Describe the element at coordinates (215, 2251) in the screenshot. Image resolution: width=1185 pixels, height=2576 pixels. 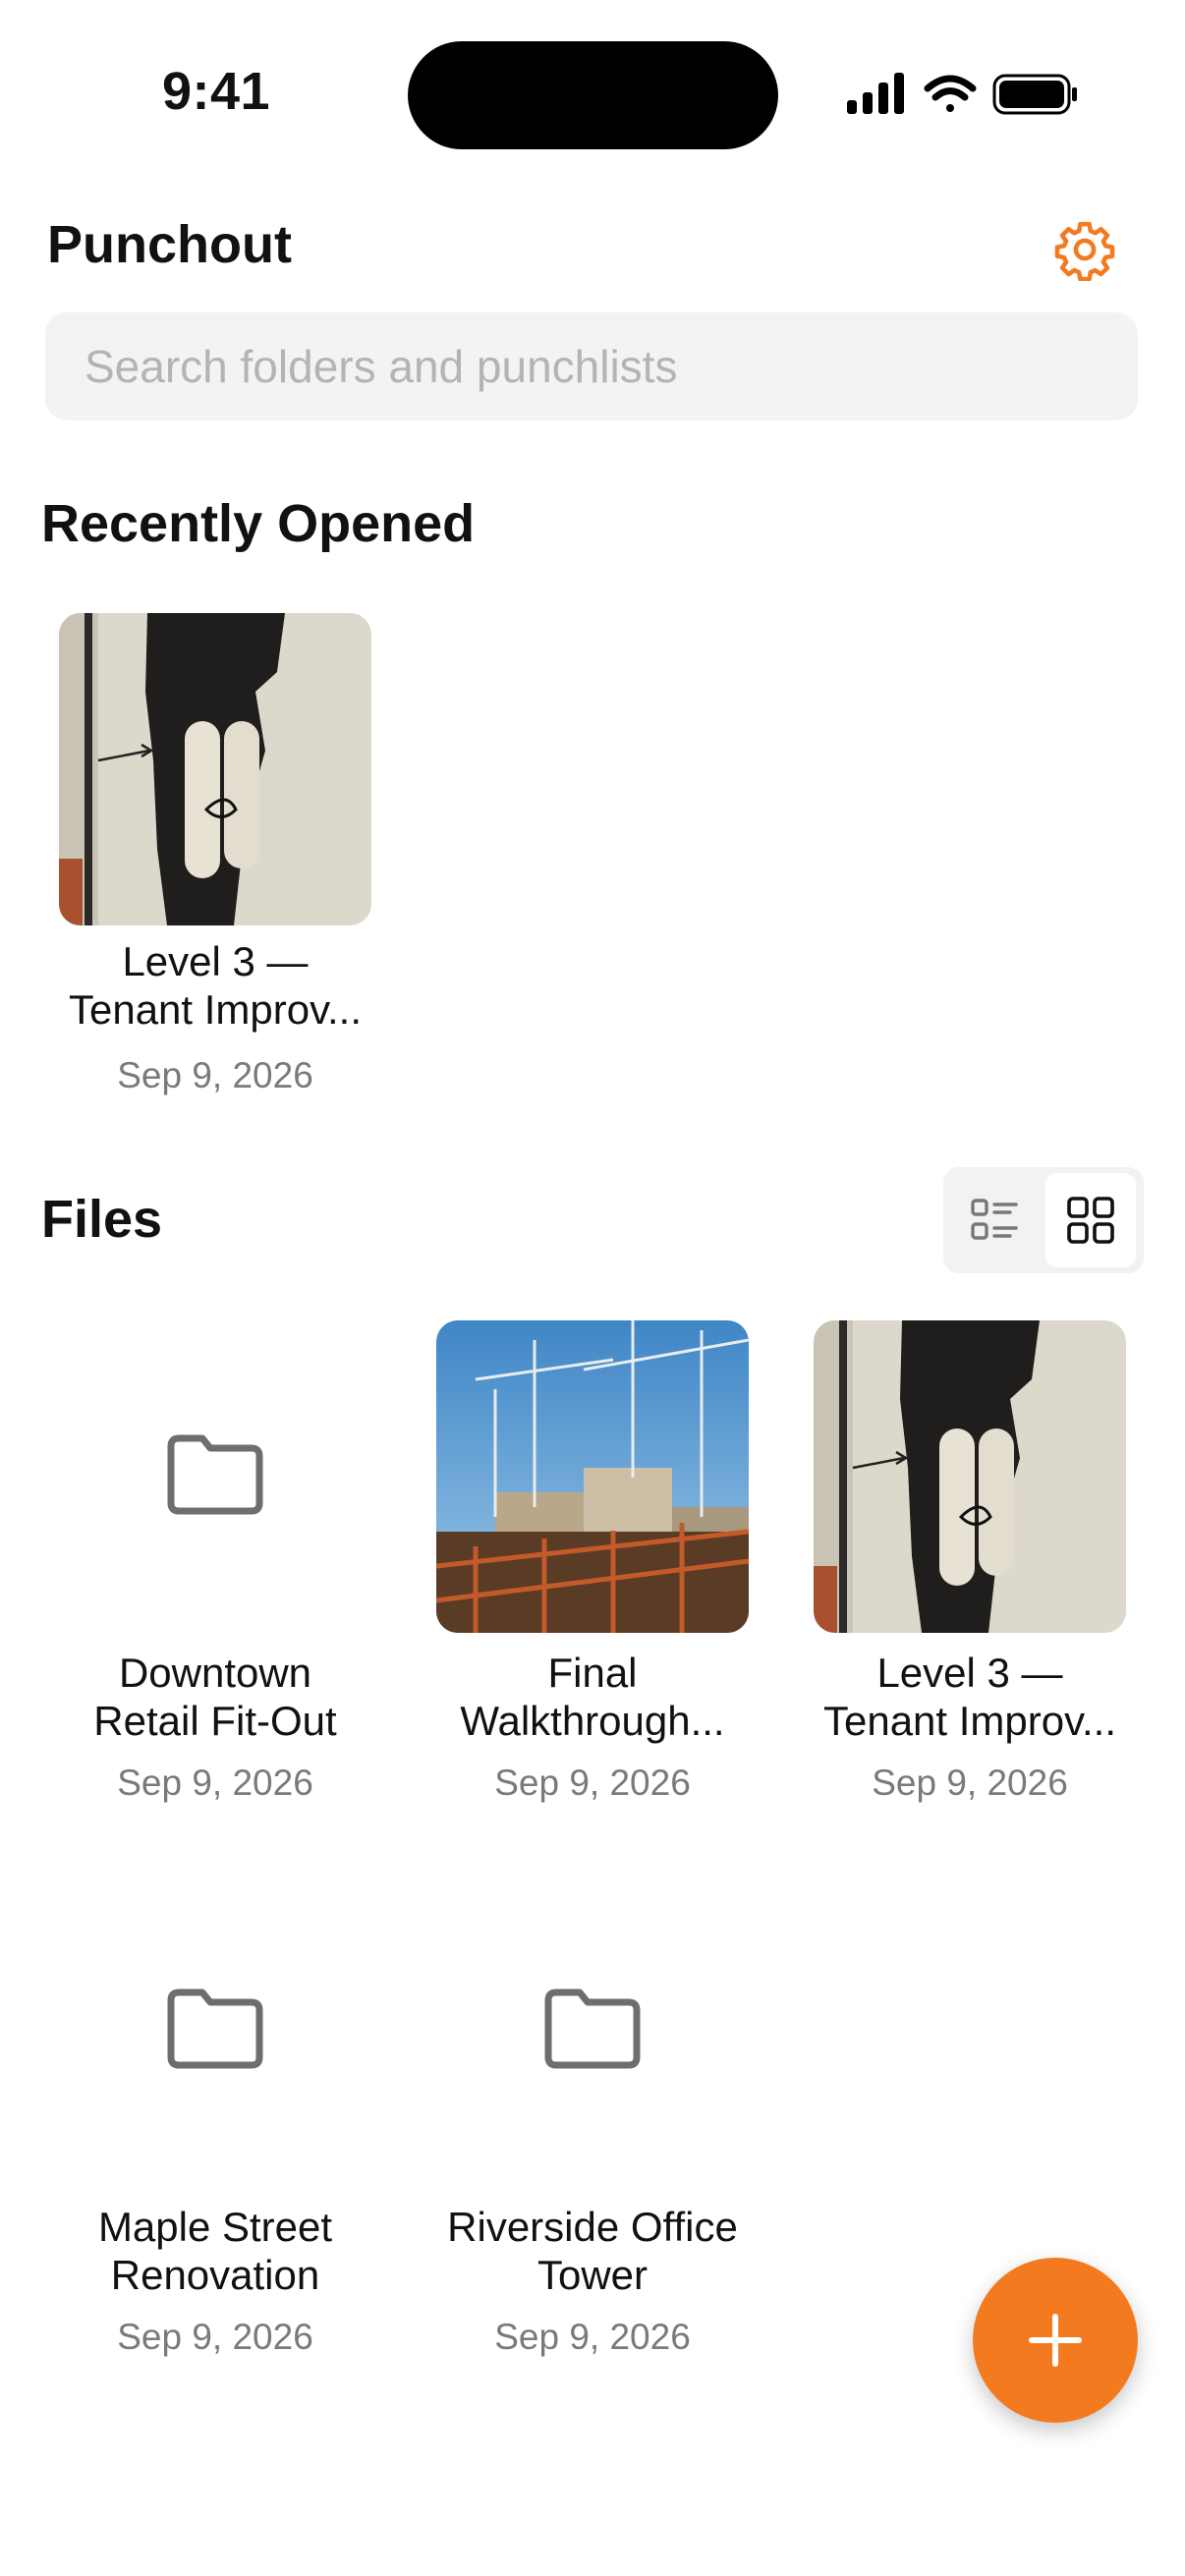
I see `file-item-name: Maple Street Renovation` at that location.